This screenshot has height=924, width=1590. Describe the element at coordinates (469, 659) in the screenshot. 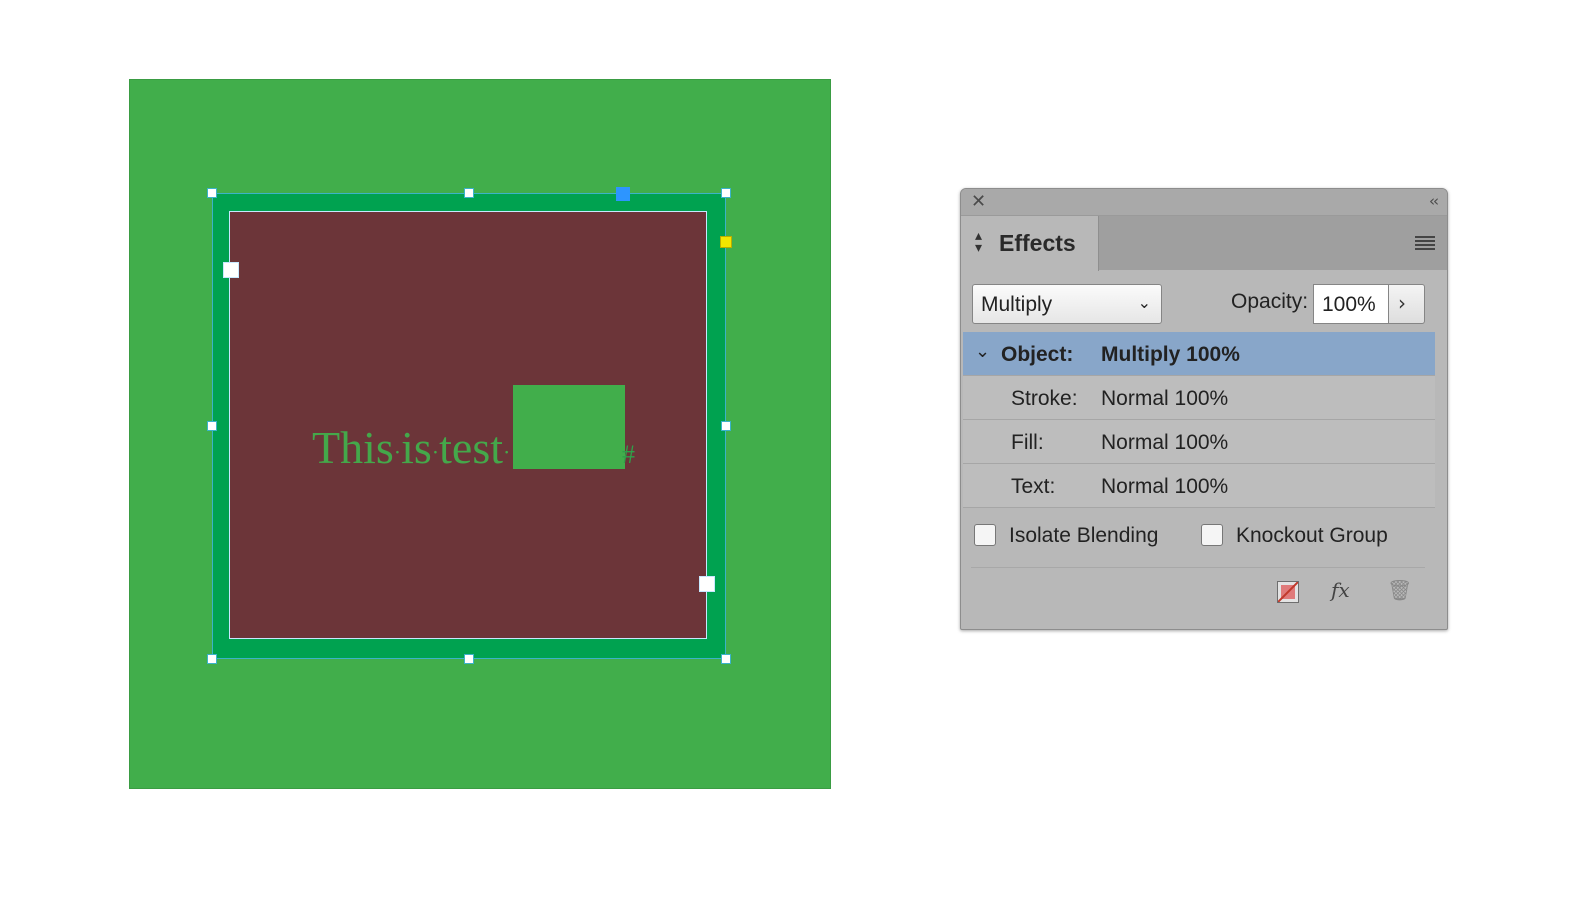

I see `resize-handle-bottom` at that location.